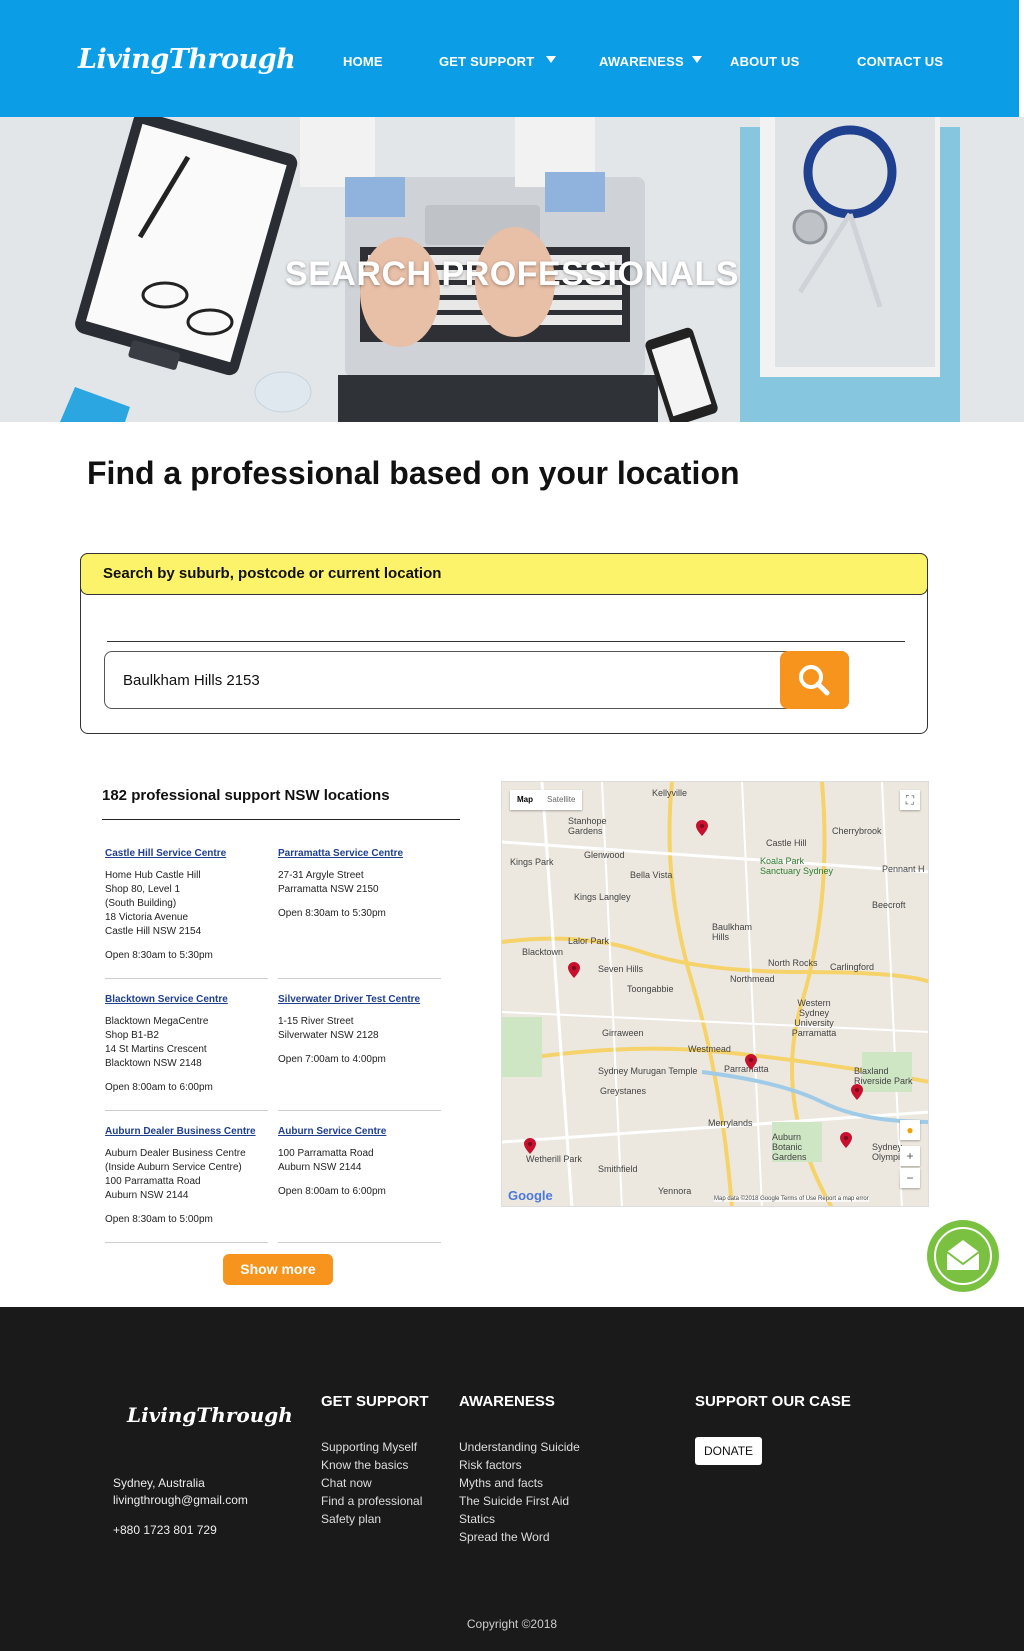  I want to click on map-type-toggle: Map Satellite, so click(546, 800).